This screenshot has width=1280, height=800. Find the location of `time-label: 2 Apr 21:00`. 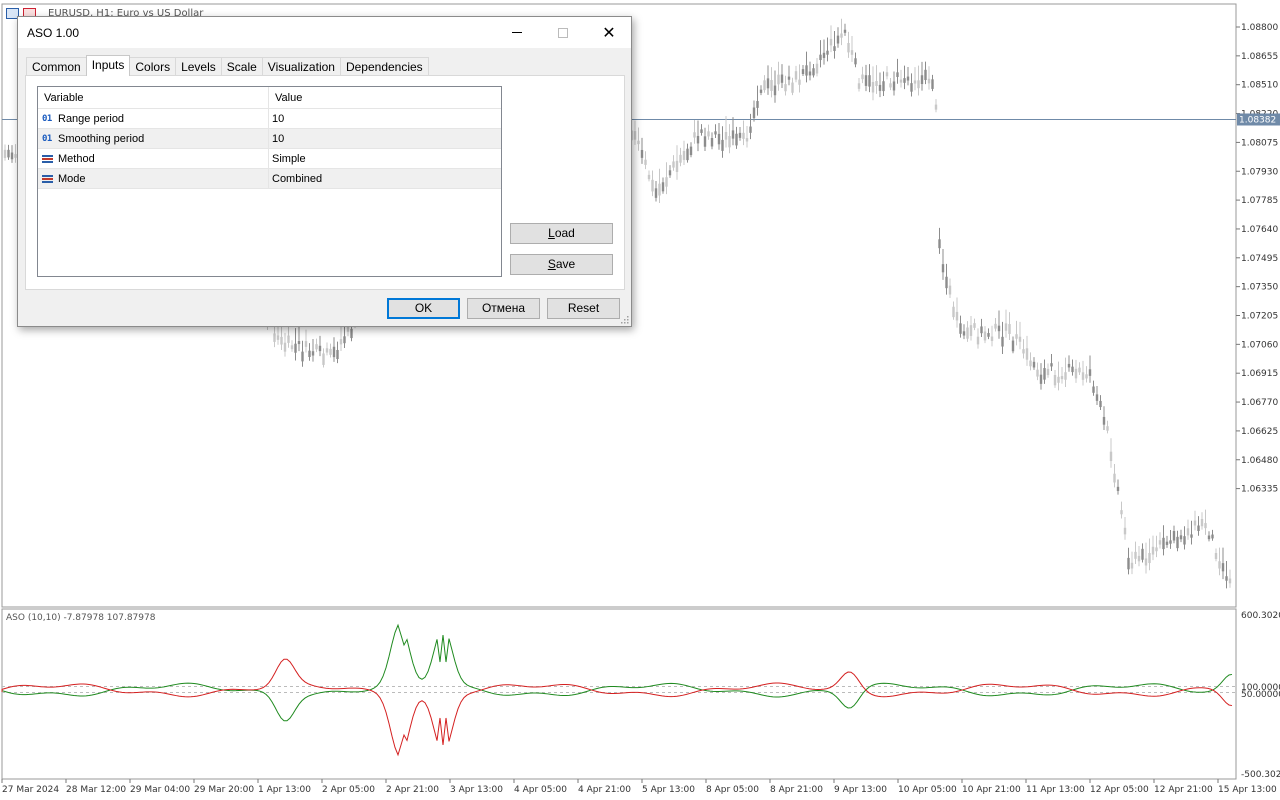

time-label: 2 Apr 21:00 is located at coordinates (412, 790).